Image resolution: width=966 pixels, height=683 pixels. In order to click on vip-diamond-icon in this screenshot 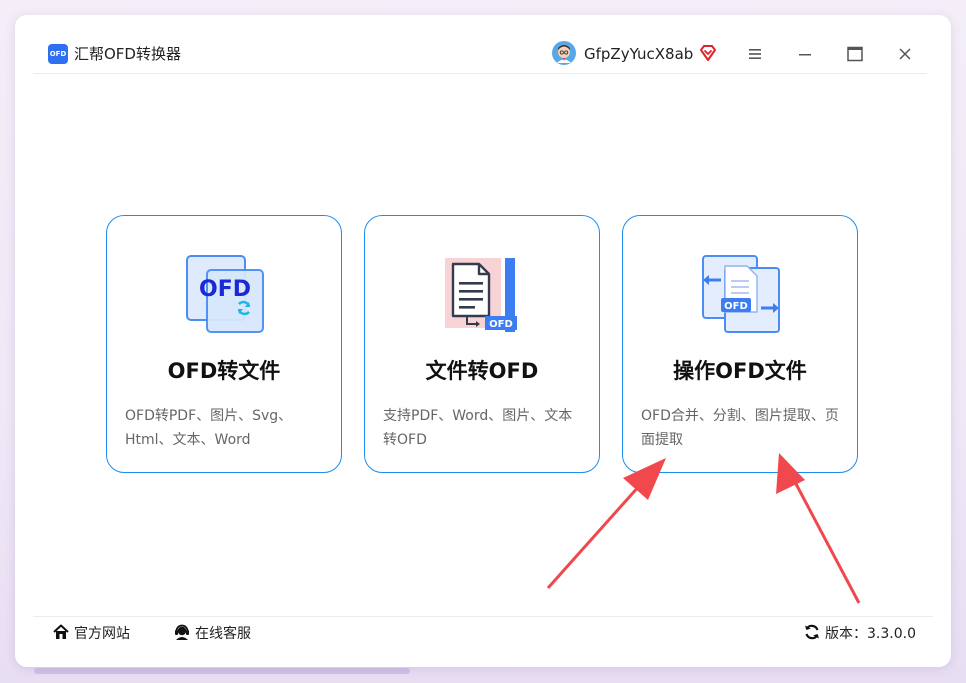, I will do `click(708, 53)`.